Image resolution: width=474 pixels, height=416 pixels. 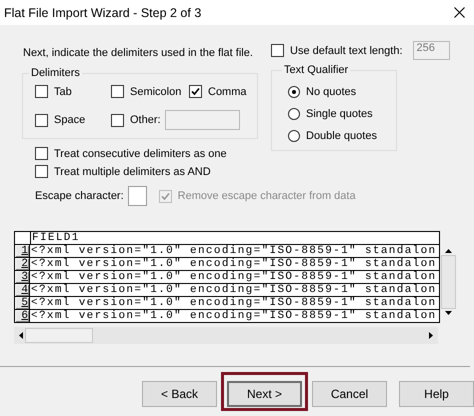 What do you see at coordinates (448, 251) in the screenshot?
I see `scroll-up-icon` at bounding box center [448, 251].